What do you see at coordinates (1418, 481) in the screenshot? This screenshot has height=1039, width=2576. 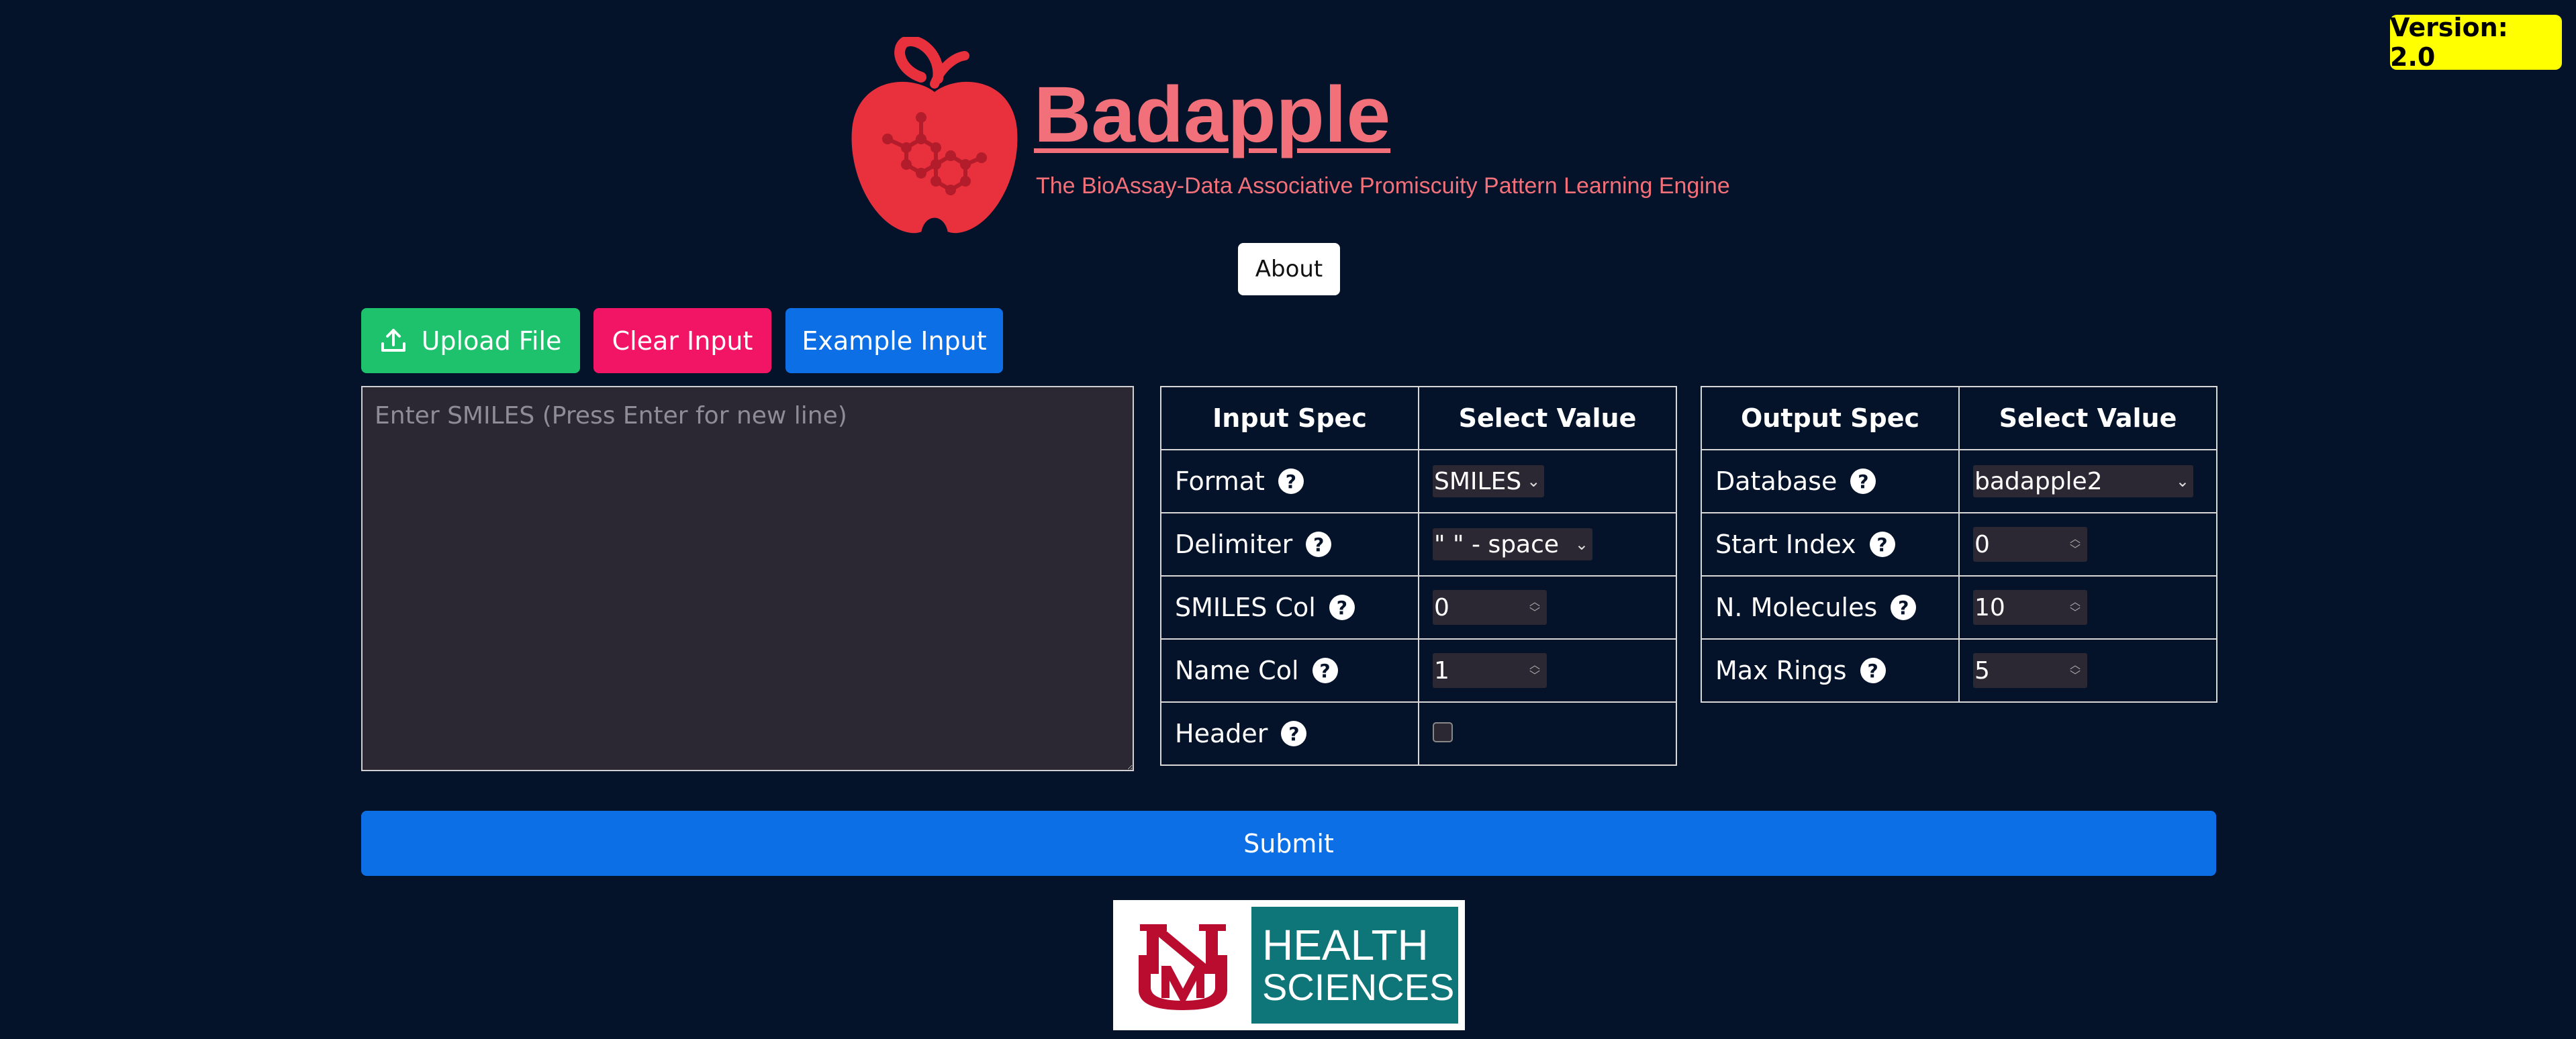 I see `table-row: Format ? SMILES ⌄` at bounding box center [1418, 481].